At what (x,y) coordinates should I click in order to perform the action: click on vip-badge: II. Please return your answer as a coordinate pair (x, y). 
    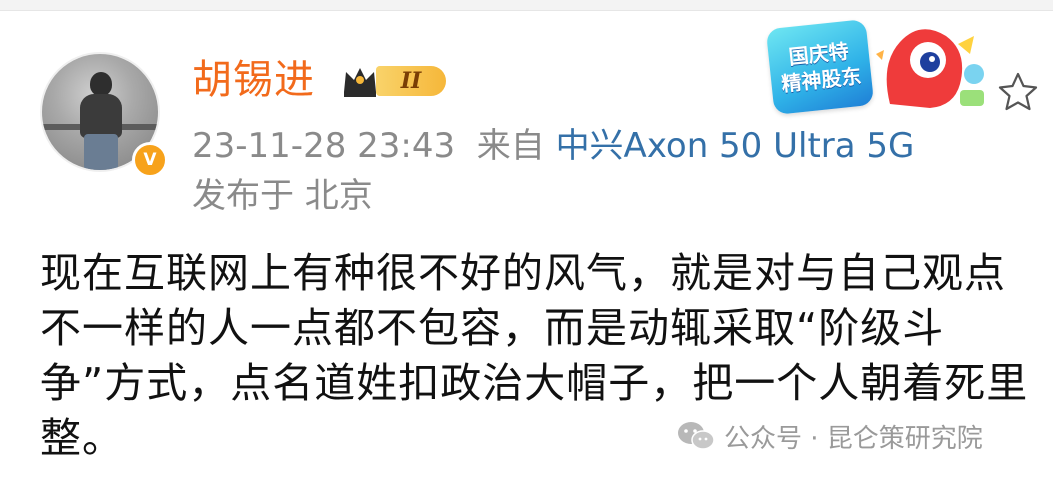
    Looking at the image, I should click on (396, 81).